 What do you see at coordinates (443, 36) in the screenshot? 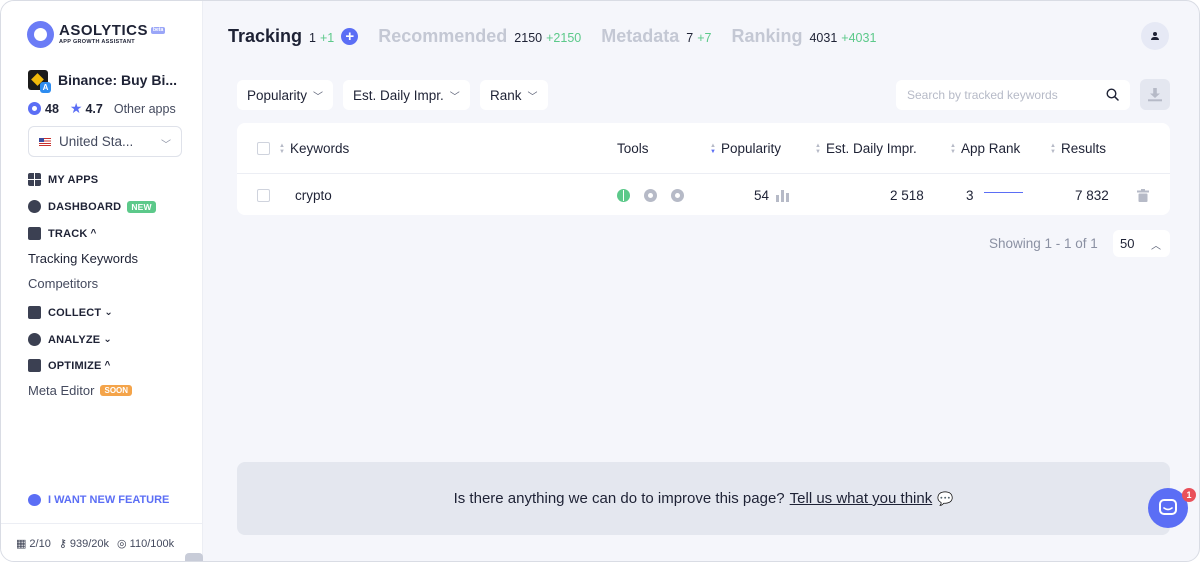
I see `tab-label: Recommended` at bounding box center [443, 36].